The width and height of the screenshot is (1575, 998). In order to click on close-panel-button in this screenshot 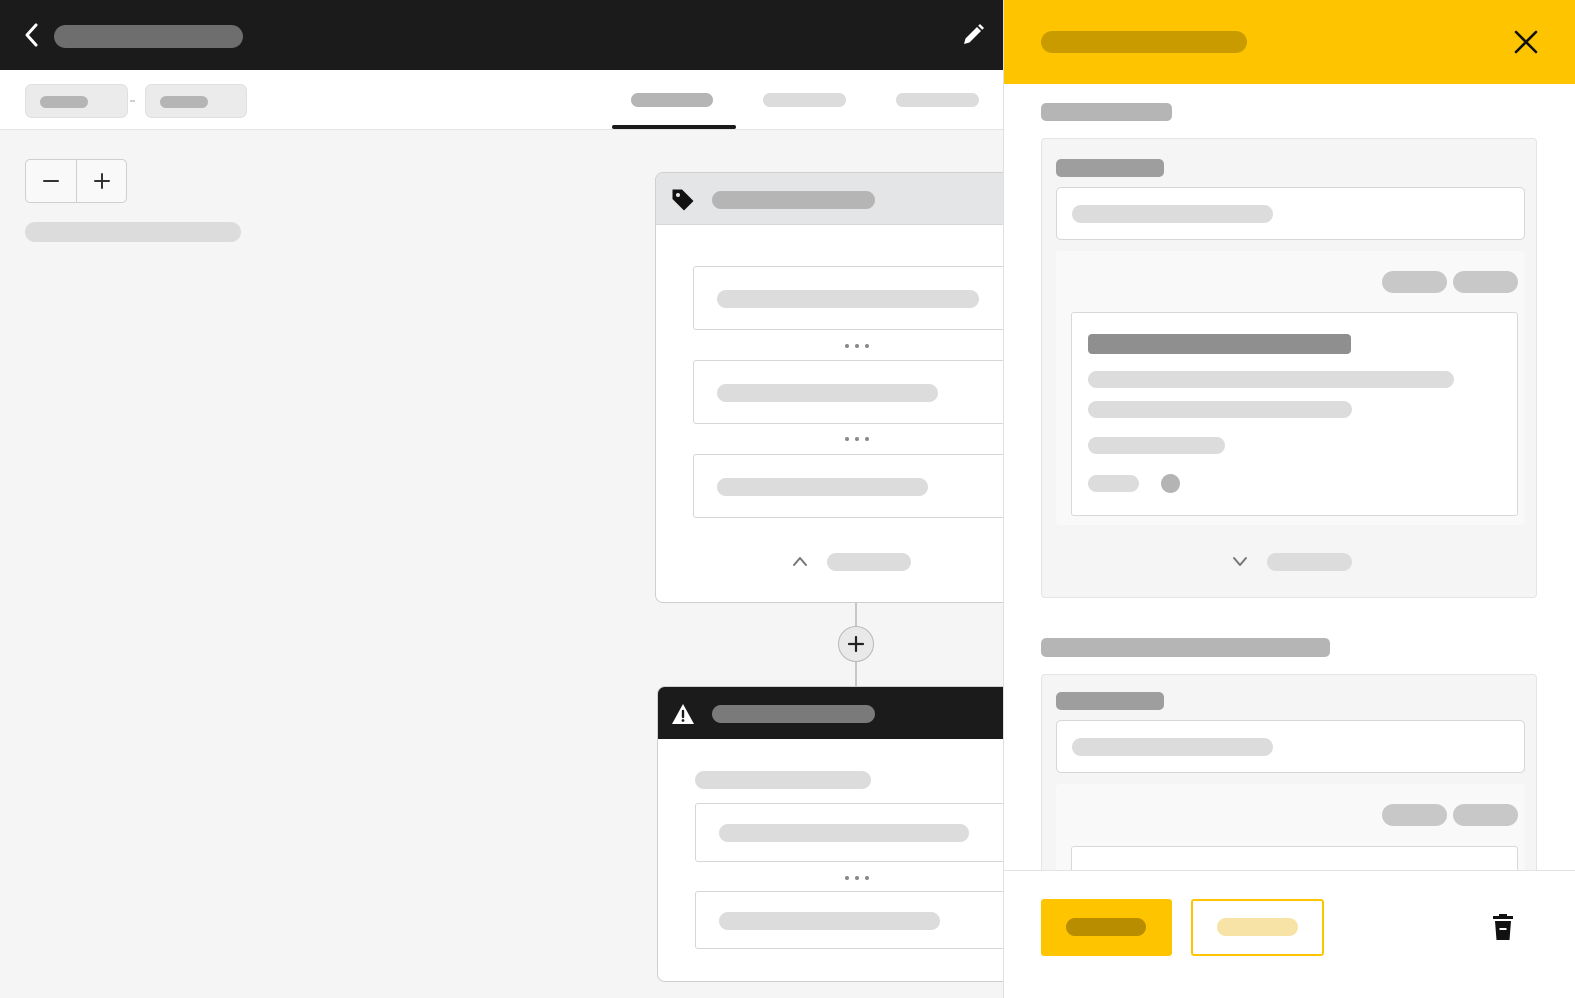, I will do `click(1526, 42)`.